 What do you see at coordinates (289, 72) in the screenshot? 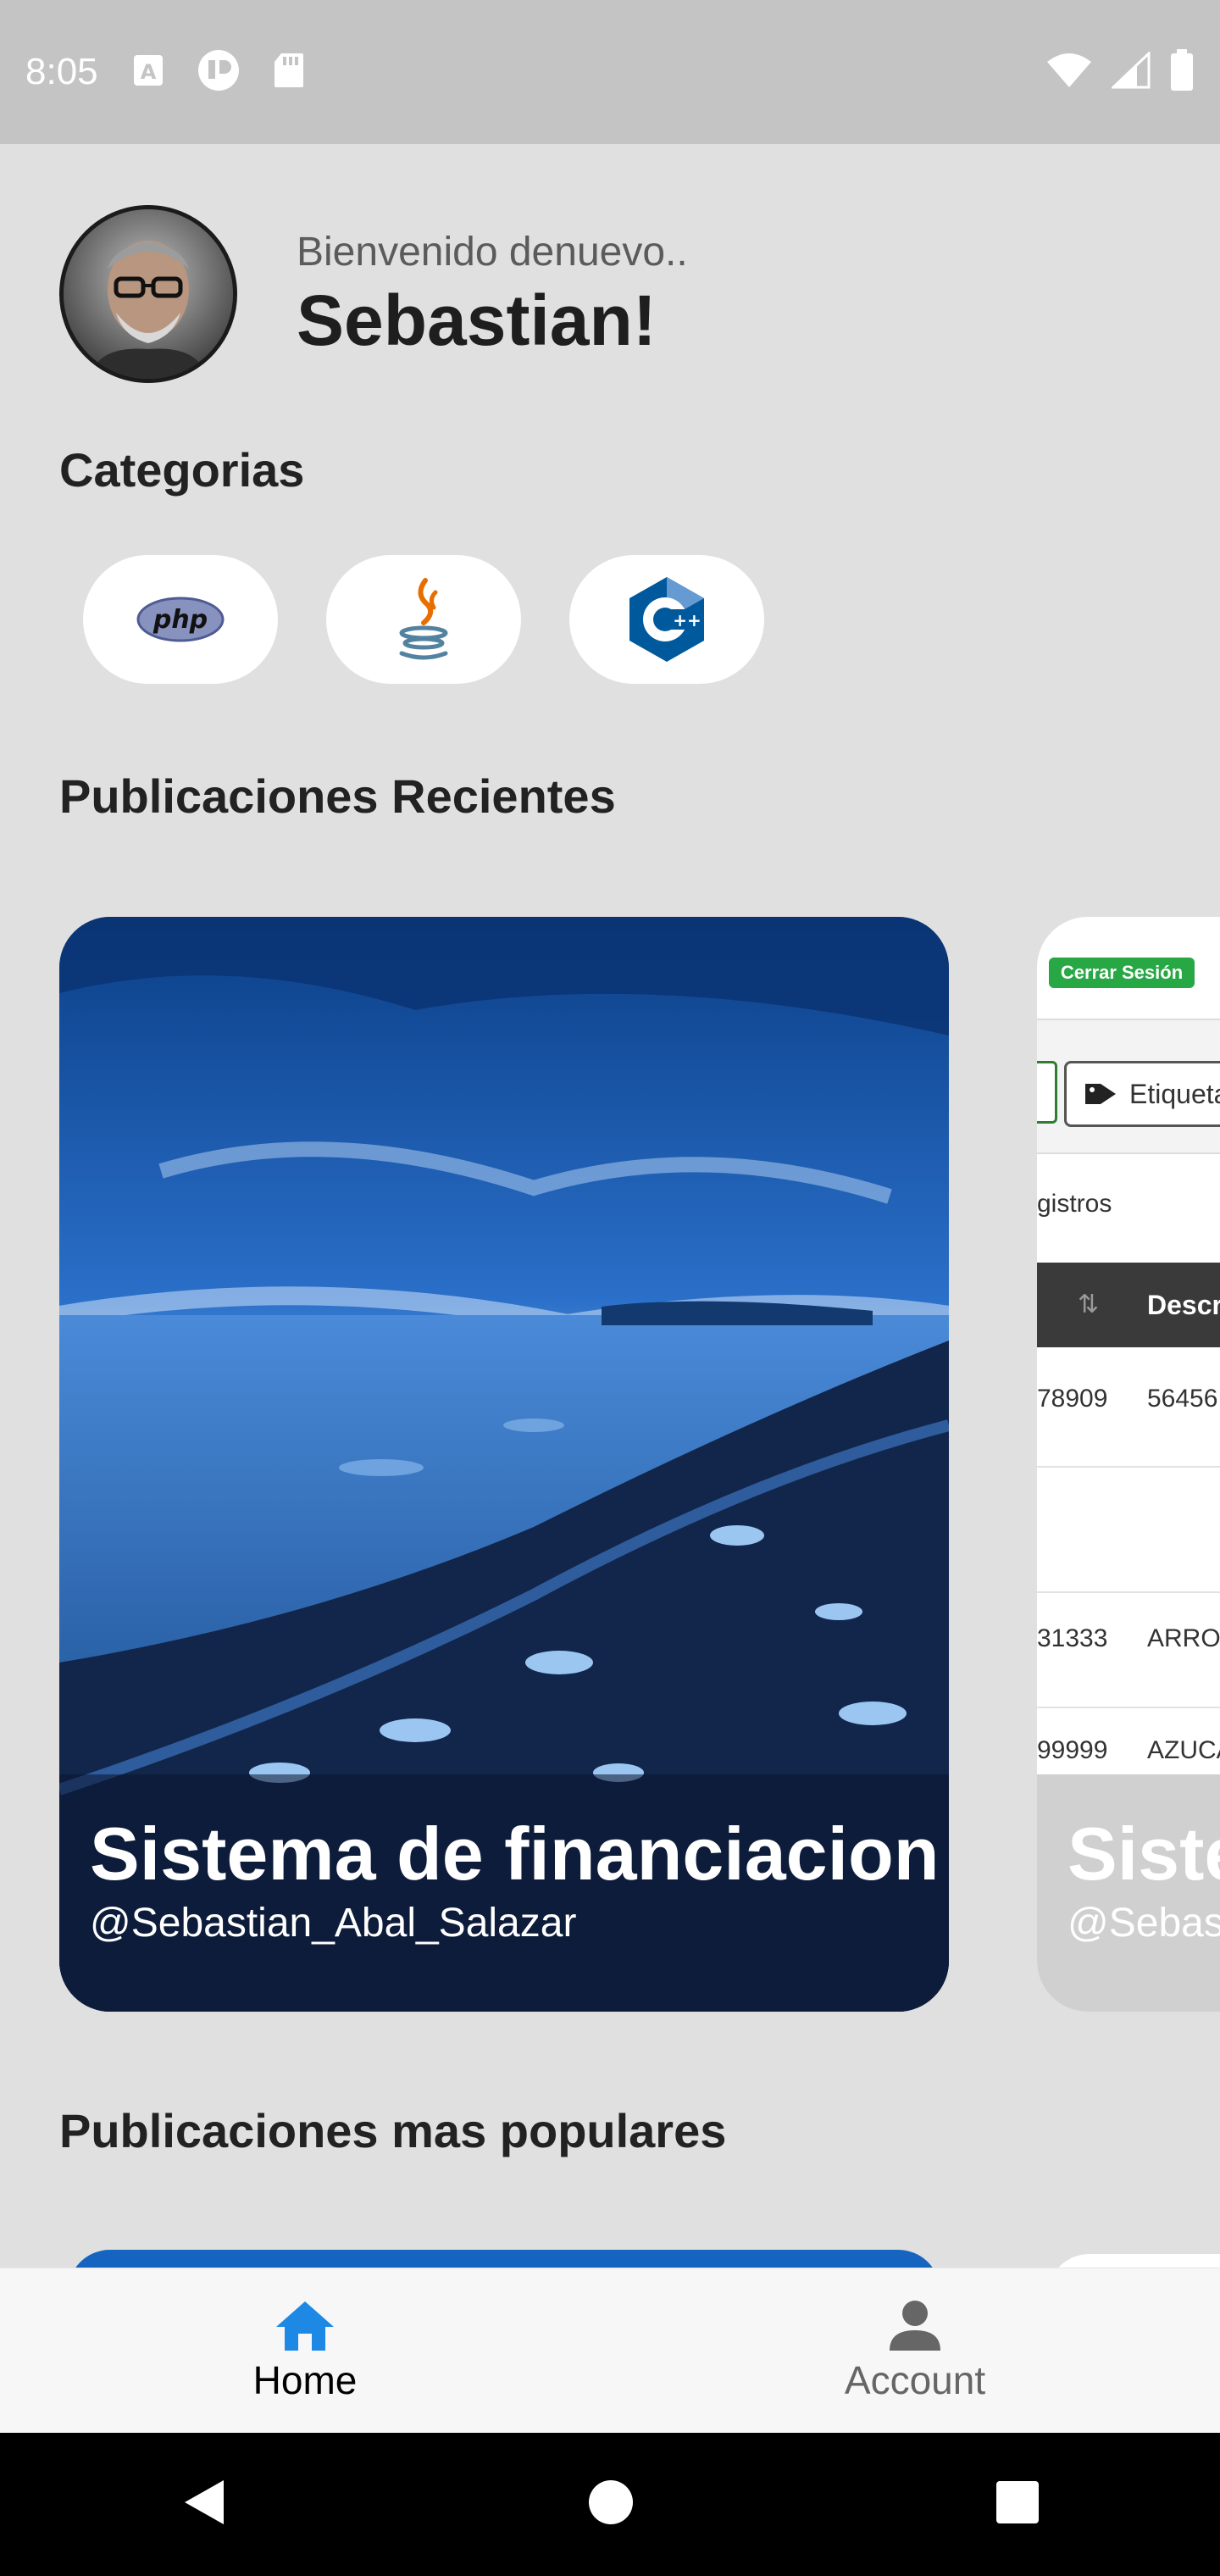
I see `sd-card-icon` at bounding box center [289, 72].